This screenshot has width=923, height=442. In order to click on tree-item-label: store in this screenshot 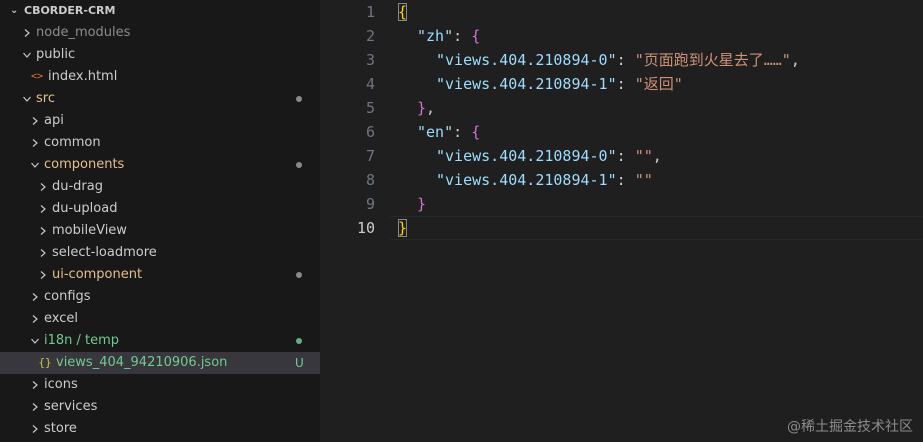, I will do `click(60, 428)`.